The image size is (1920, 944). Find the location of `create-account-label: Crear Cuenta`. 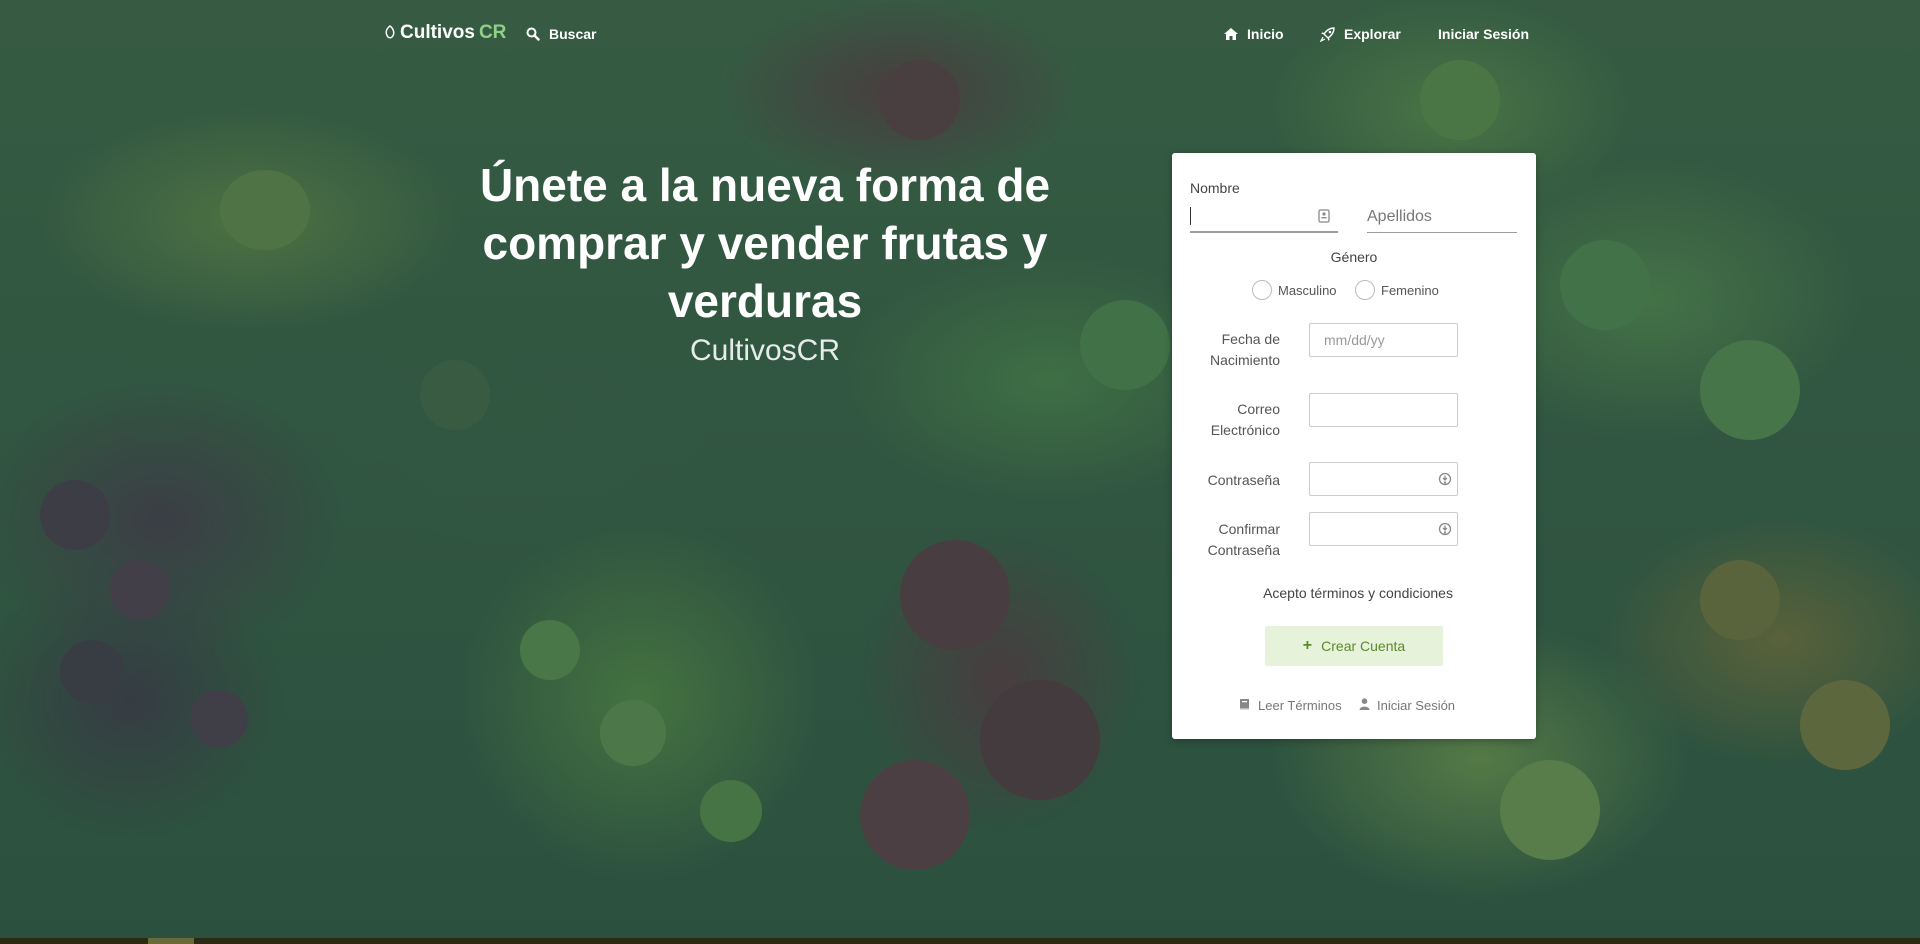

create-account-label: Crear Cuenta is located at coordinates (1363, 646).